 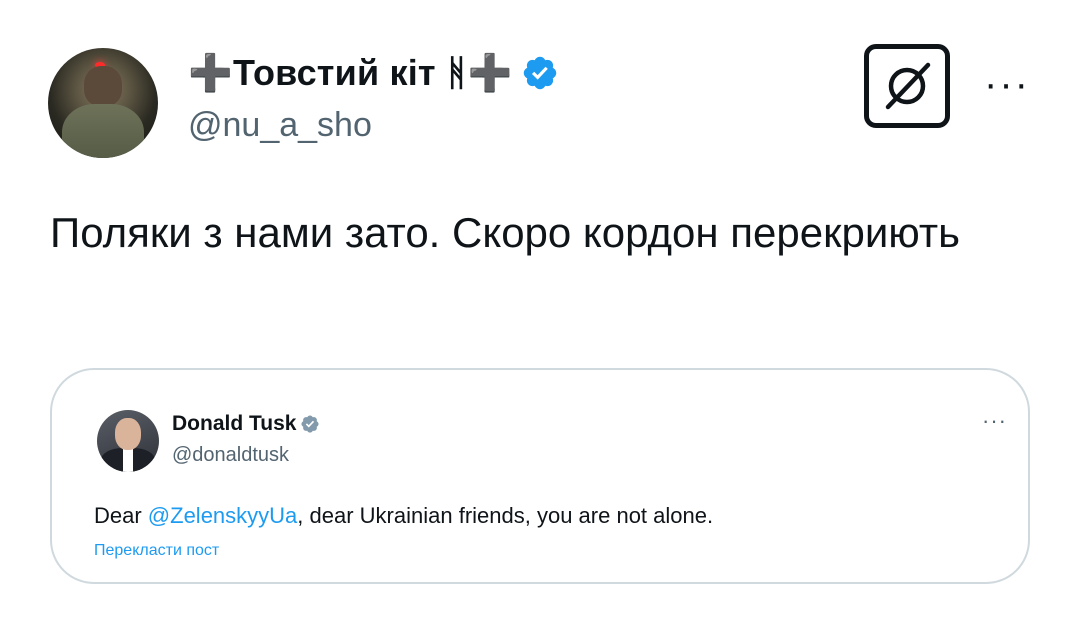 What do you see at coordinates (350, 72) in the screenshot?
I see `author-name-text: ➕Товстий кіт ᚻ➕` at bounding box center [350, 72].